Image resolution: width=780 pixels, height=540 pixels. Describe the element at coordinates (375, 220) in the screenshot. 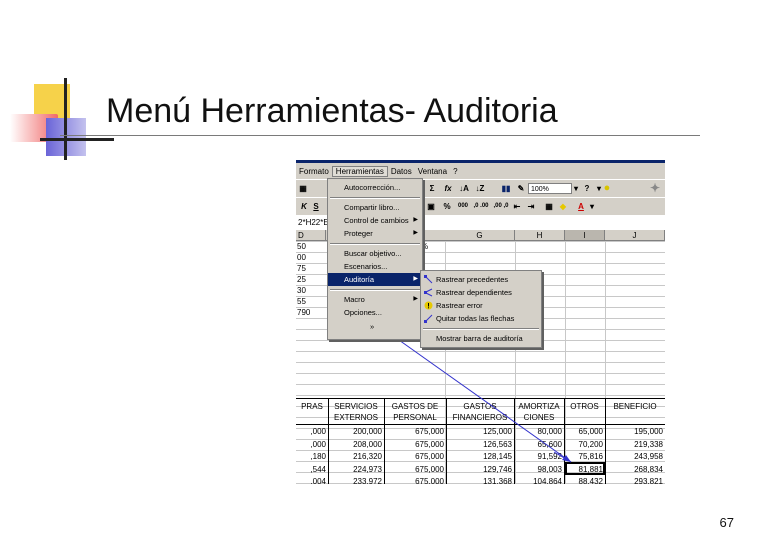

I see `menu-item-control-cambios: Control de cambios ▶` at that location.